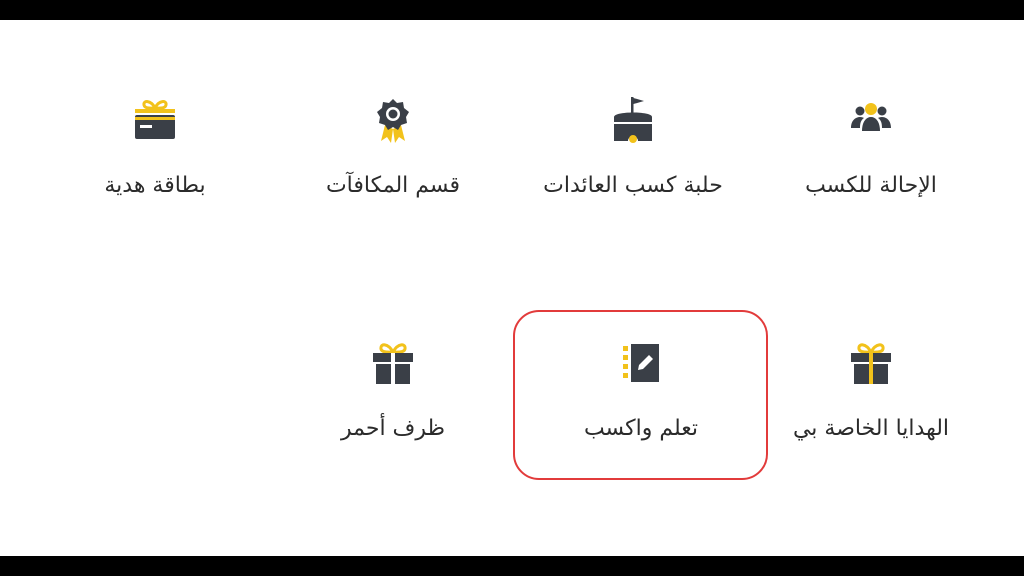  I want to click on gift-card-tile: بطاقة هدية, so click(155, 170).